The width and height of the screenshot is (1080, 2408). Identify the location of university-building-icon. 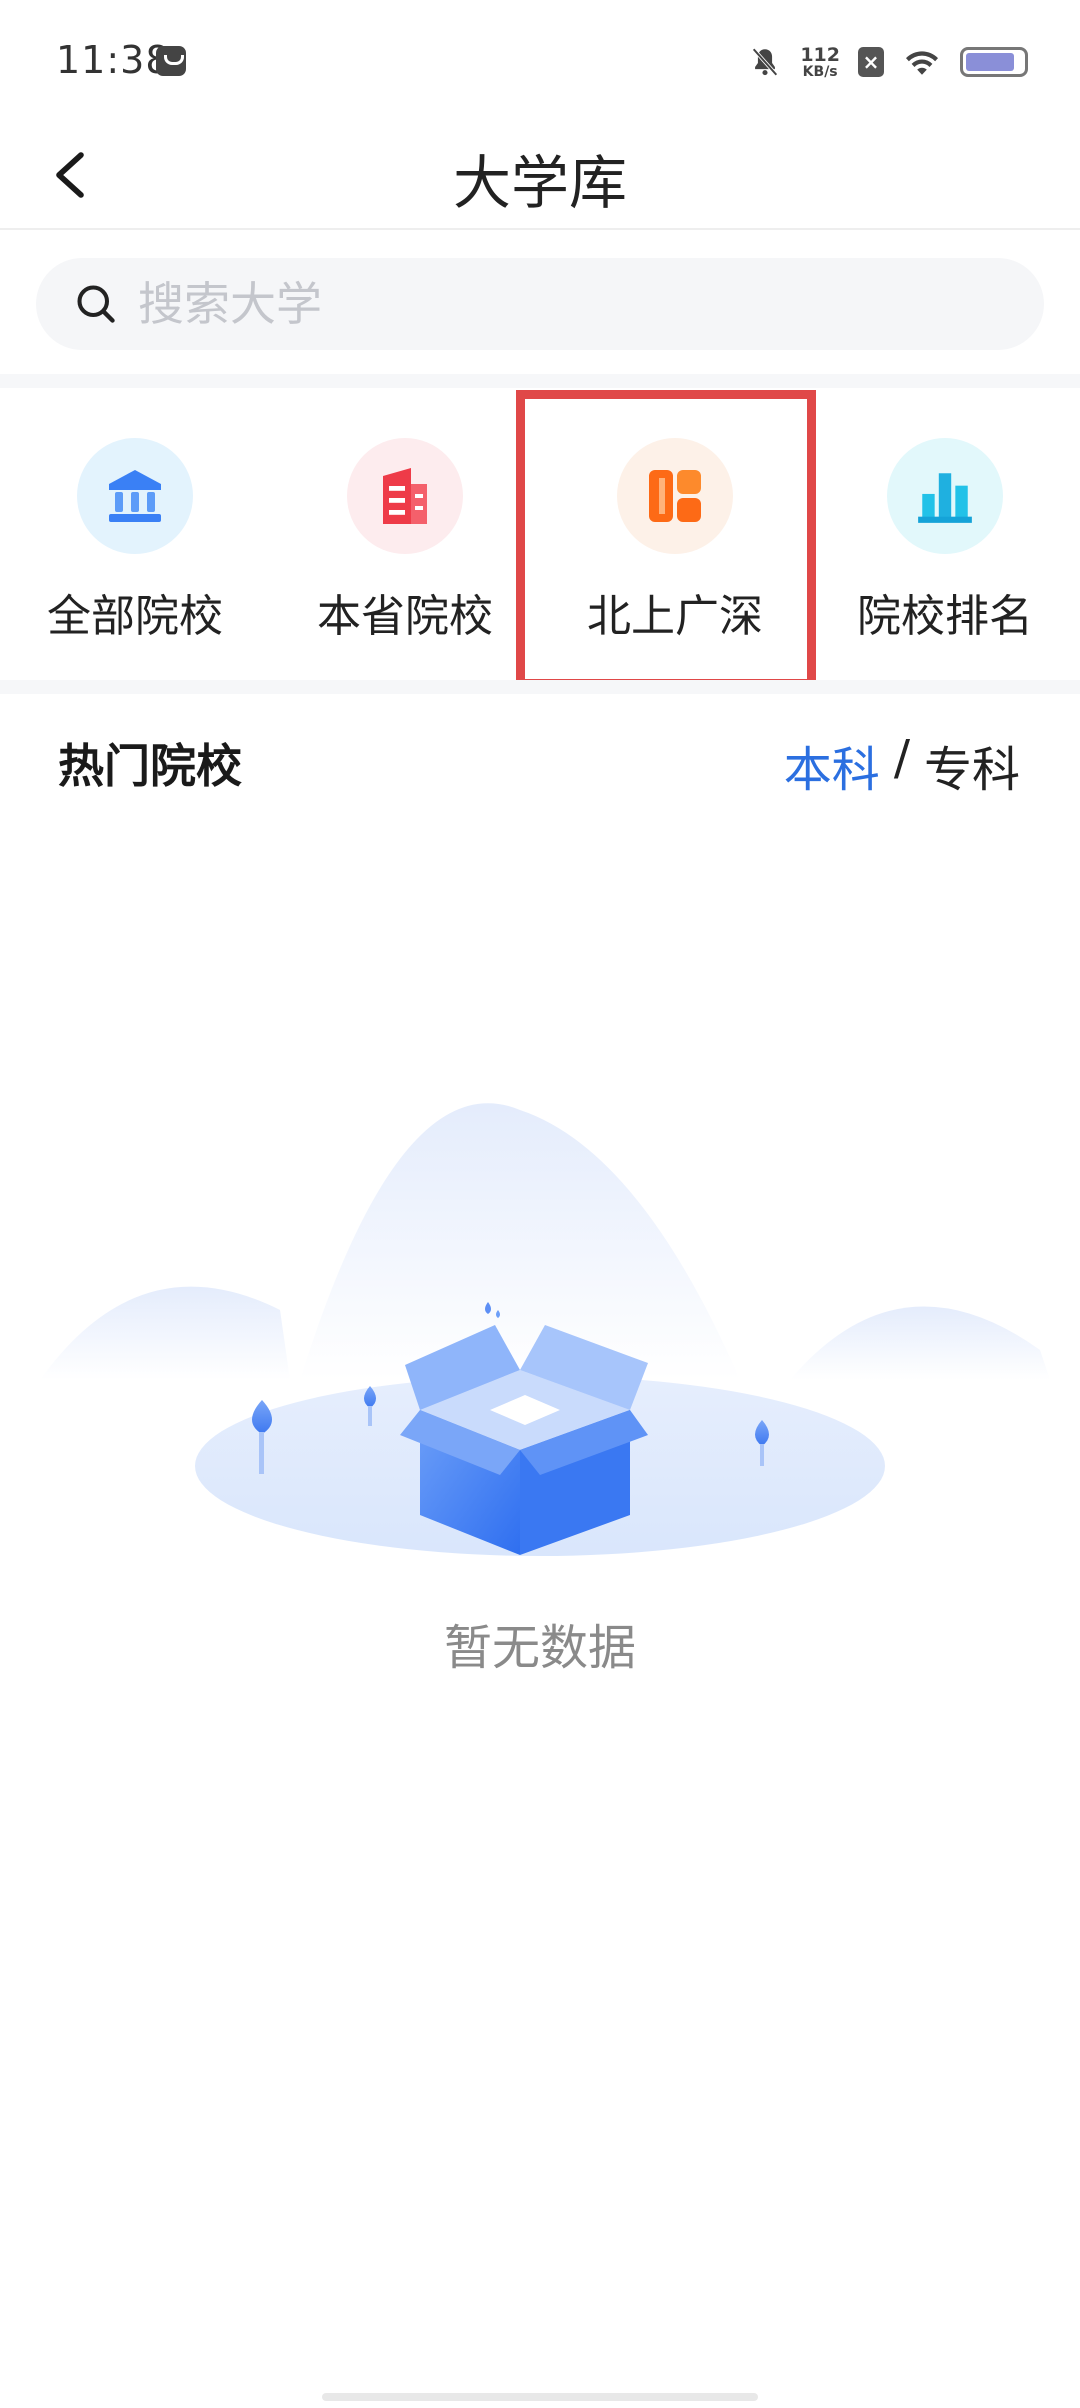
(135, 496).